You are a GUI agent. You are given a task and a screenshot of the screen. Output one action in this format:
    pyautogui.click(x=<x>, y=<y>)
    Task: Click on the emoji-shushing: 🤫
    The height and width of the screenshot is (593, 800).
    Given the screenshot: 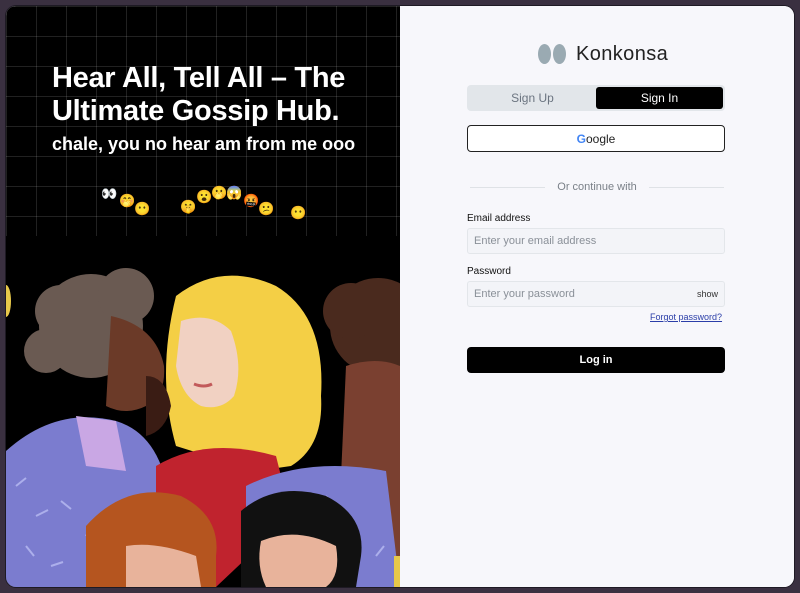 What is the action you would take?
    pyautogui.click(x=188, y=206)
    